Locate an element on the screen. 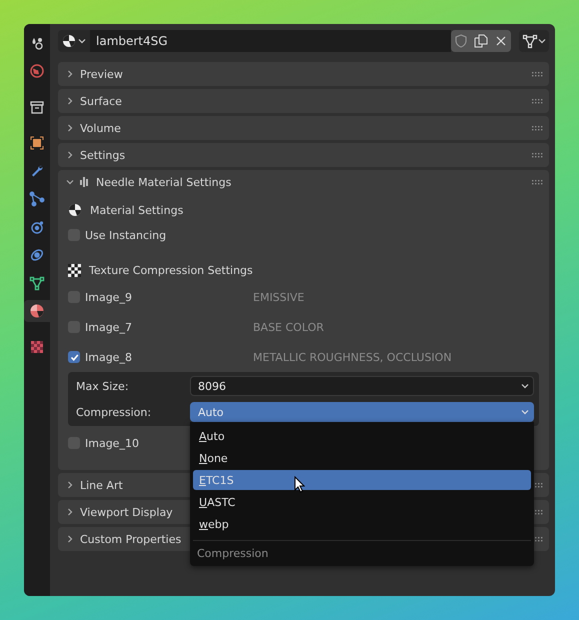 Image resolution: width=579 pixels, height=620 pixels. image-name: Image_10 is located at coordinates (112, 443).